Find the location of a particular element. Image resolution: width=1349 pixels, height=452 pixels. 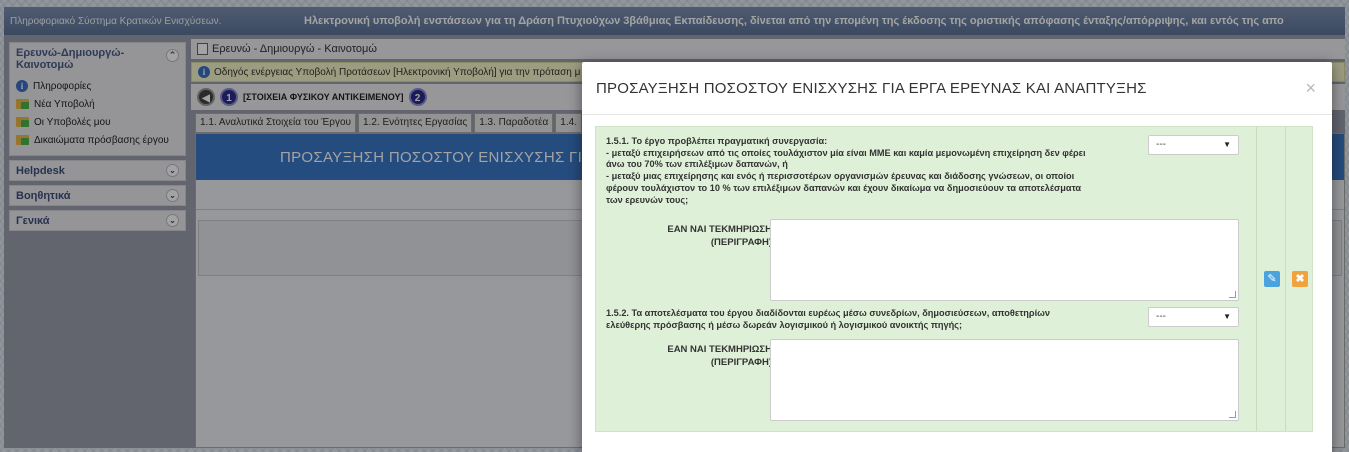

question-2-textarea-label: ΕΑΝ ΝΑΙ ΤΕΚΜΗΡΙΩΣΗ (ΠΕΡΙΓΡΑΦΗ) is located at coordinates (692, 356).